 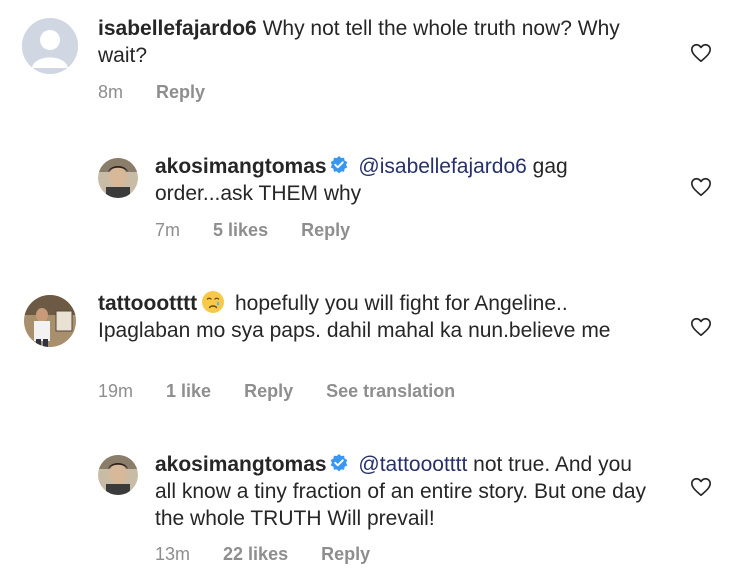 I want to click on likes-count: 22 likes, so click(x=255, y=554).